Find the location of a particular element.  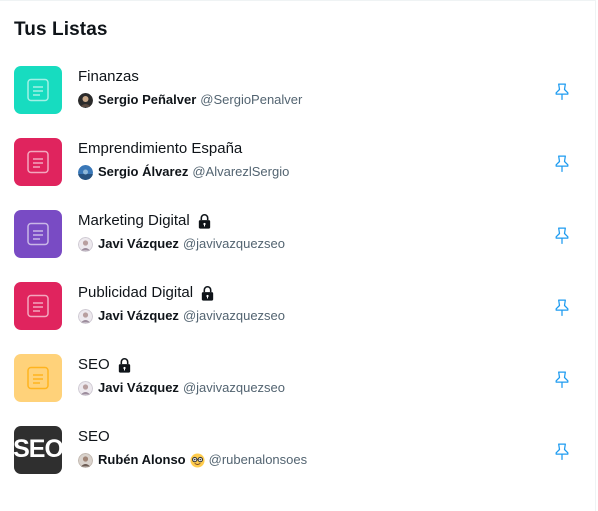

owner-handle: @rubenalonsoes is located at coordinates (258, 459).